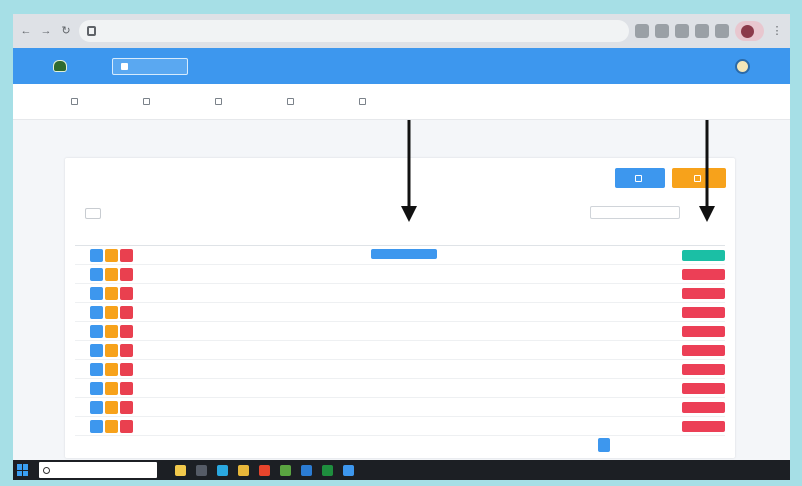  I want to click on app-logo, so click(62, 66).